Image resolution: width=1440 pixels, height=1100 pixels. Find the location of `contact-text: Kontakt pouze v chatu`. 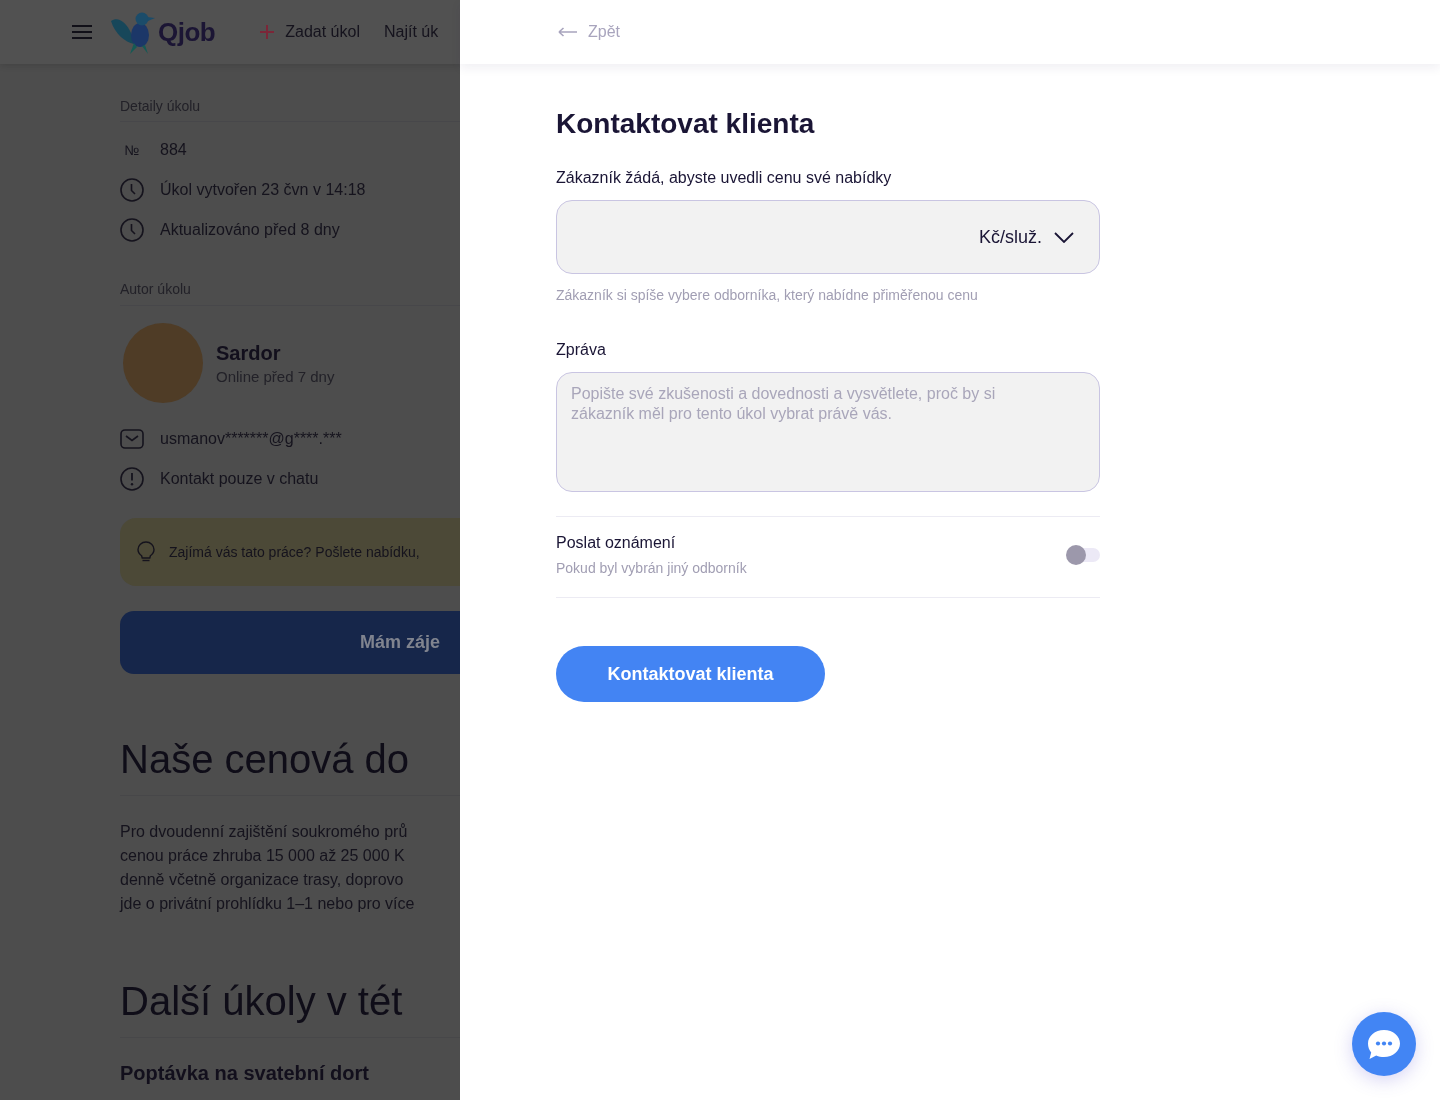

contact-text: Kontakt pouze v chatu is located at coordinates (239, 479).